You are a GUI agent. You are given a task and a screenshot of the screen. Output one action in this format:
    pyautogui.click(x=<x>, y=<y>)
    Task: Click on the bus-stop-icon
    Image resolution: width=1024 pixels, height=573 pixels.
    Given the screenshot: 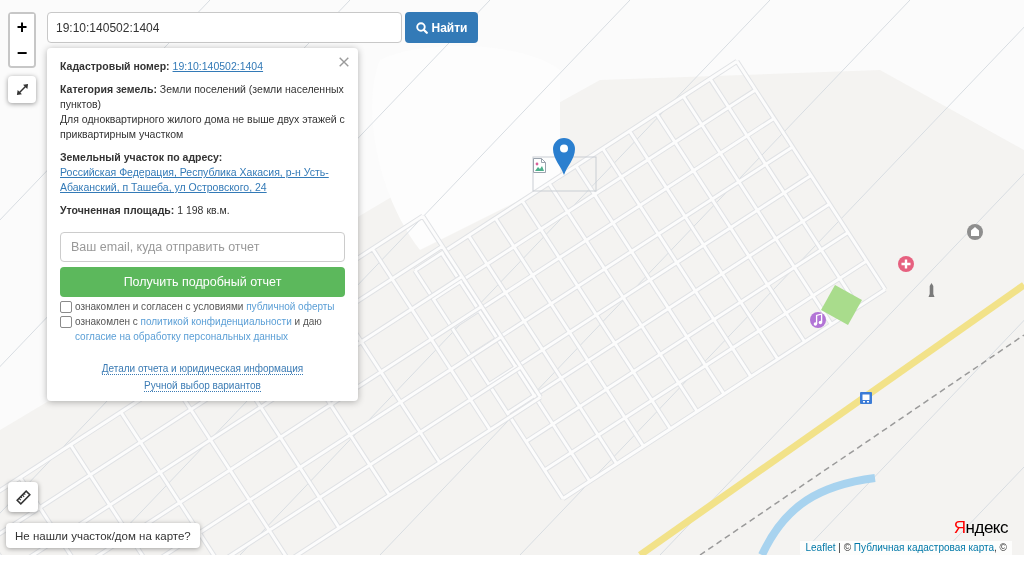 What is the action you would take?
    pyautogui.click(x=866, y=398)
    